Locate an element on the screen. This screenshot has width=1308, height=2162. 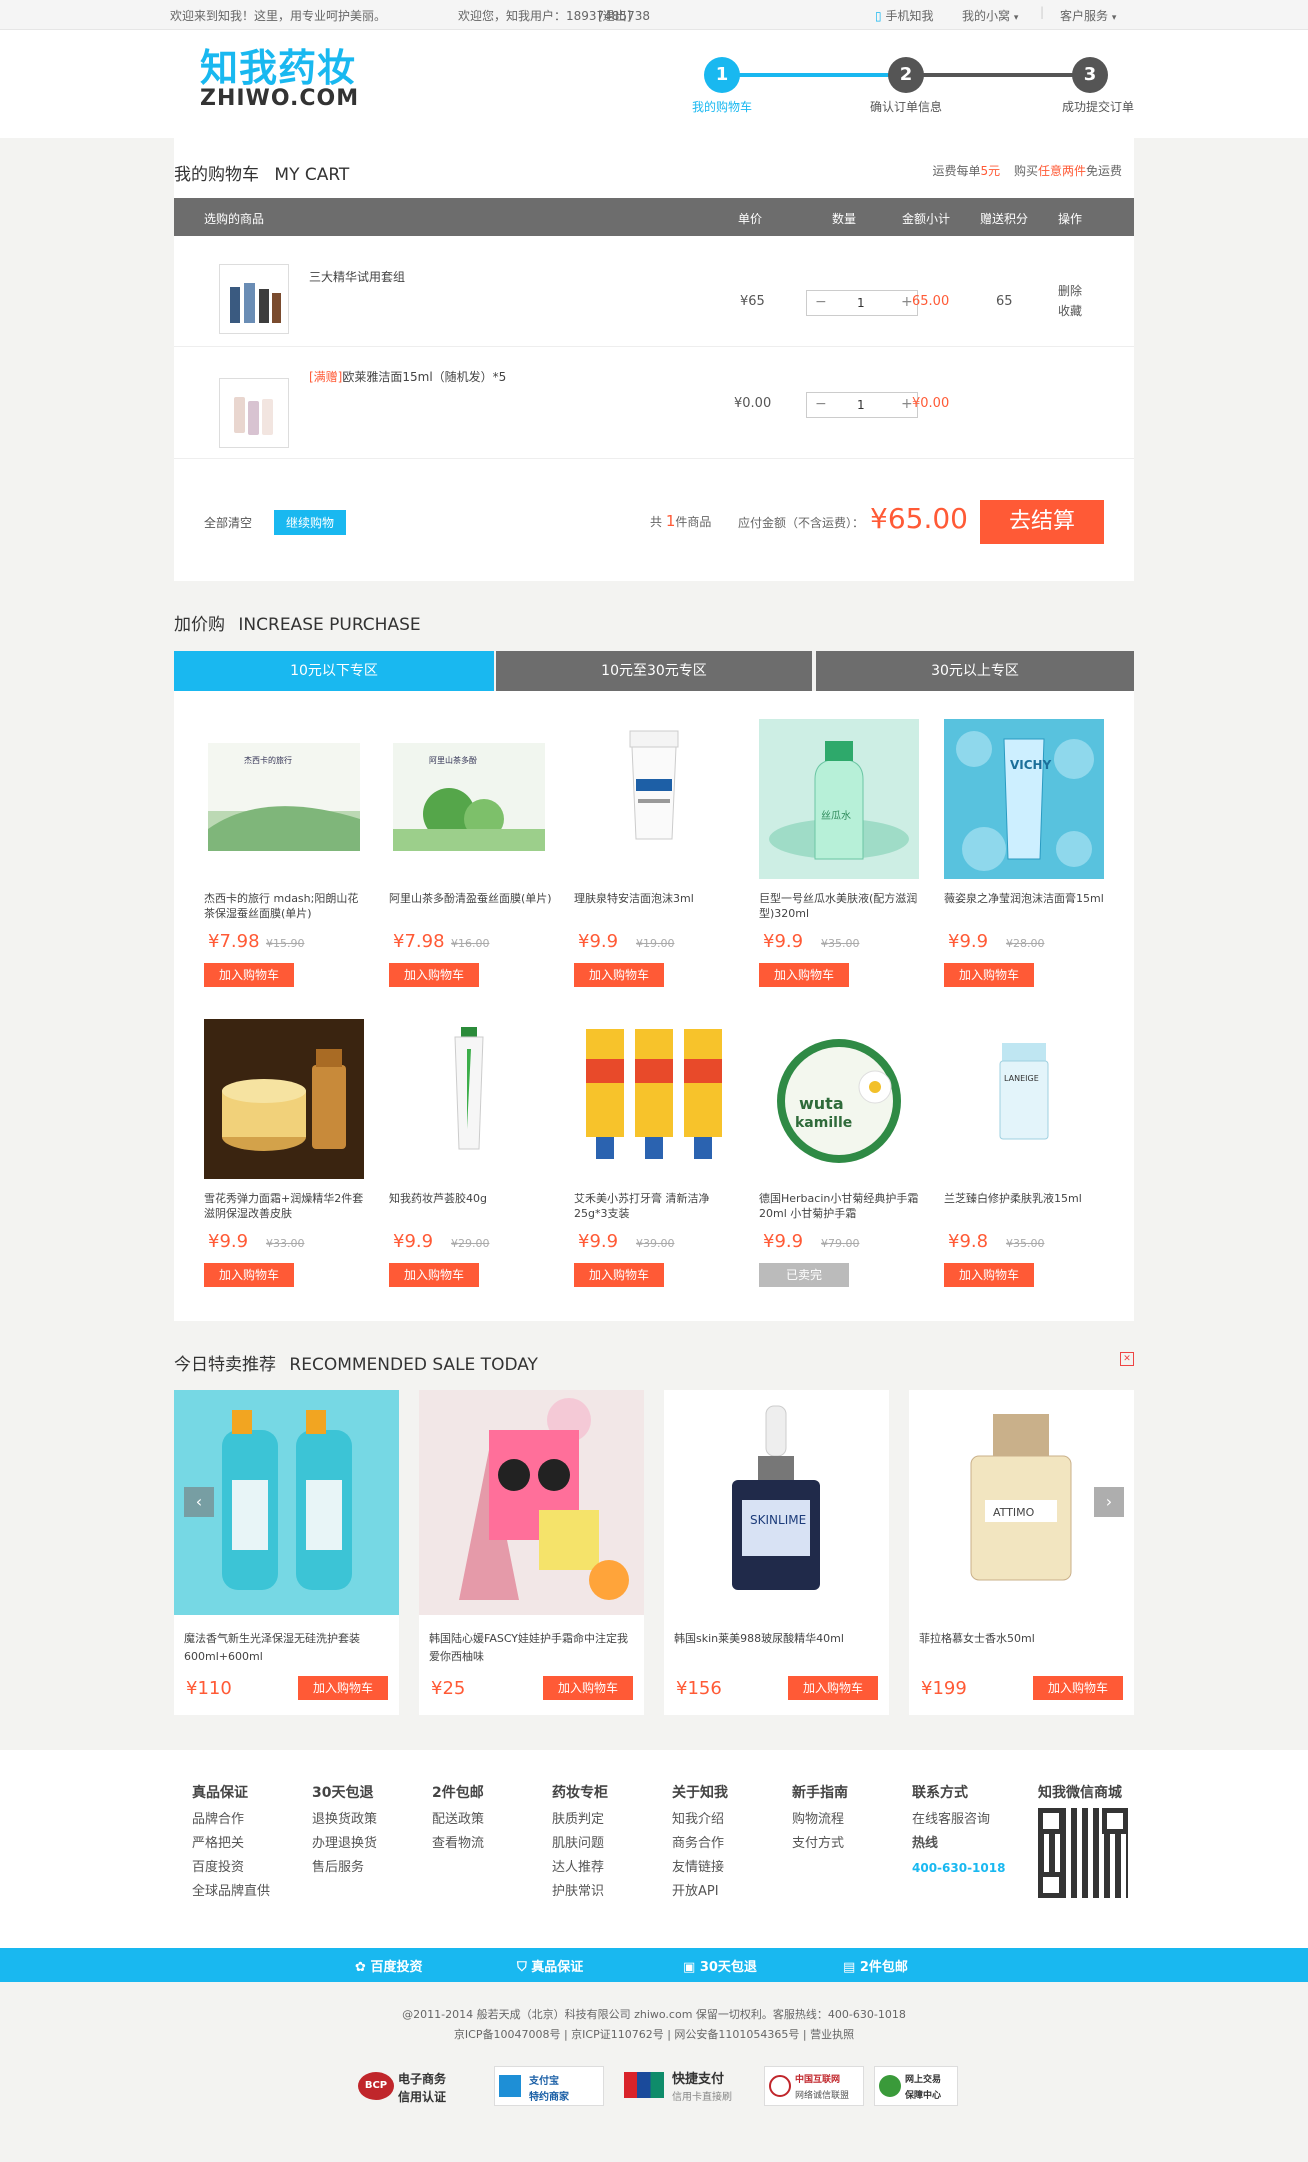
clear-cart-link: 全部清空 is located at coordinates (228, 522).